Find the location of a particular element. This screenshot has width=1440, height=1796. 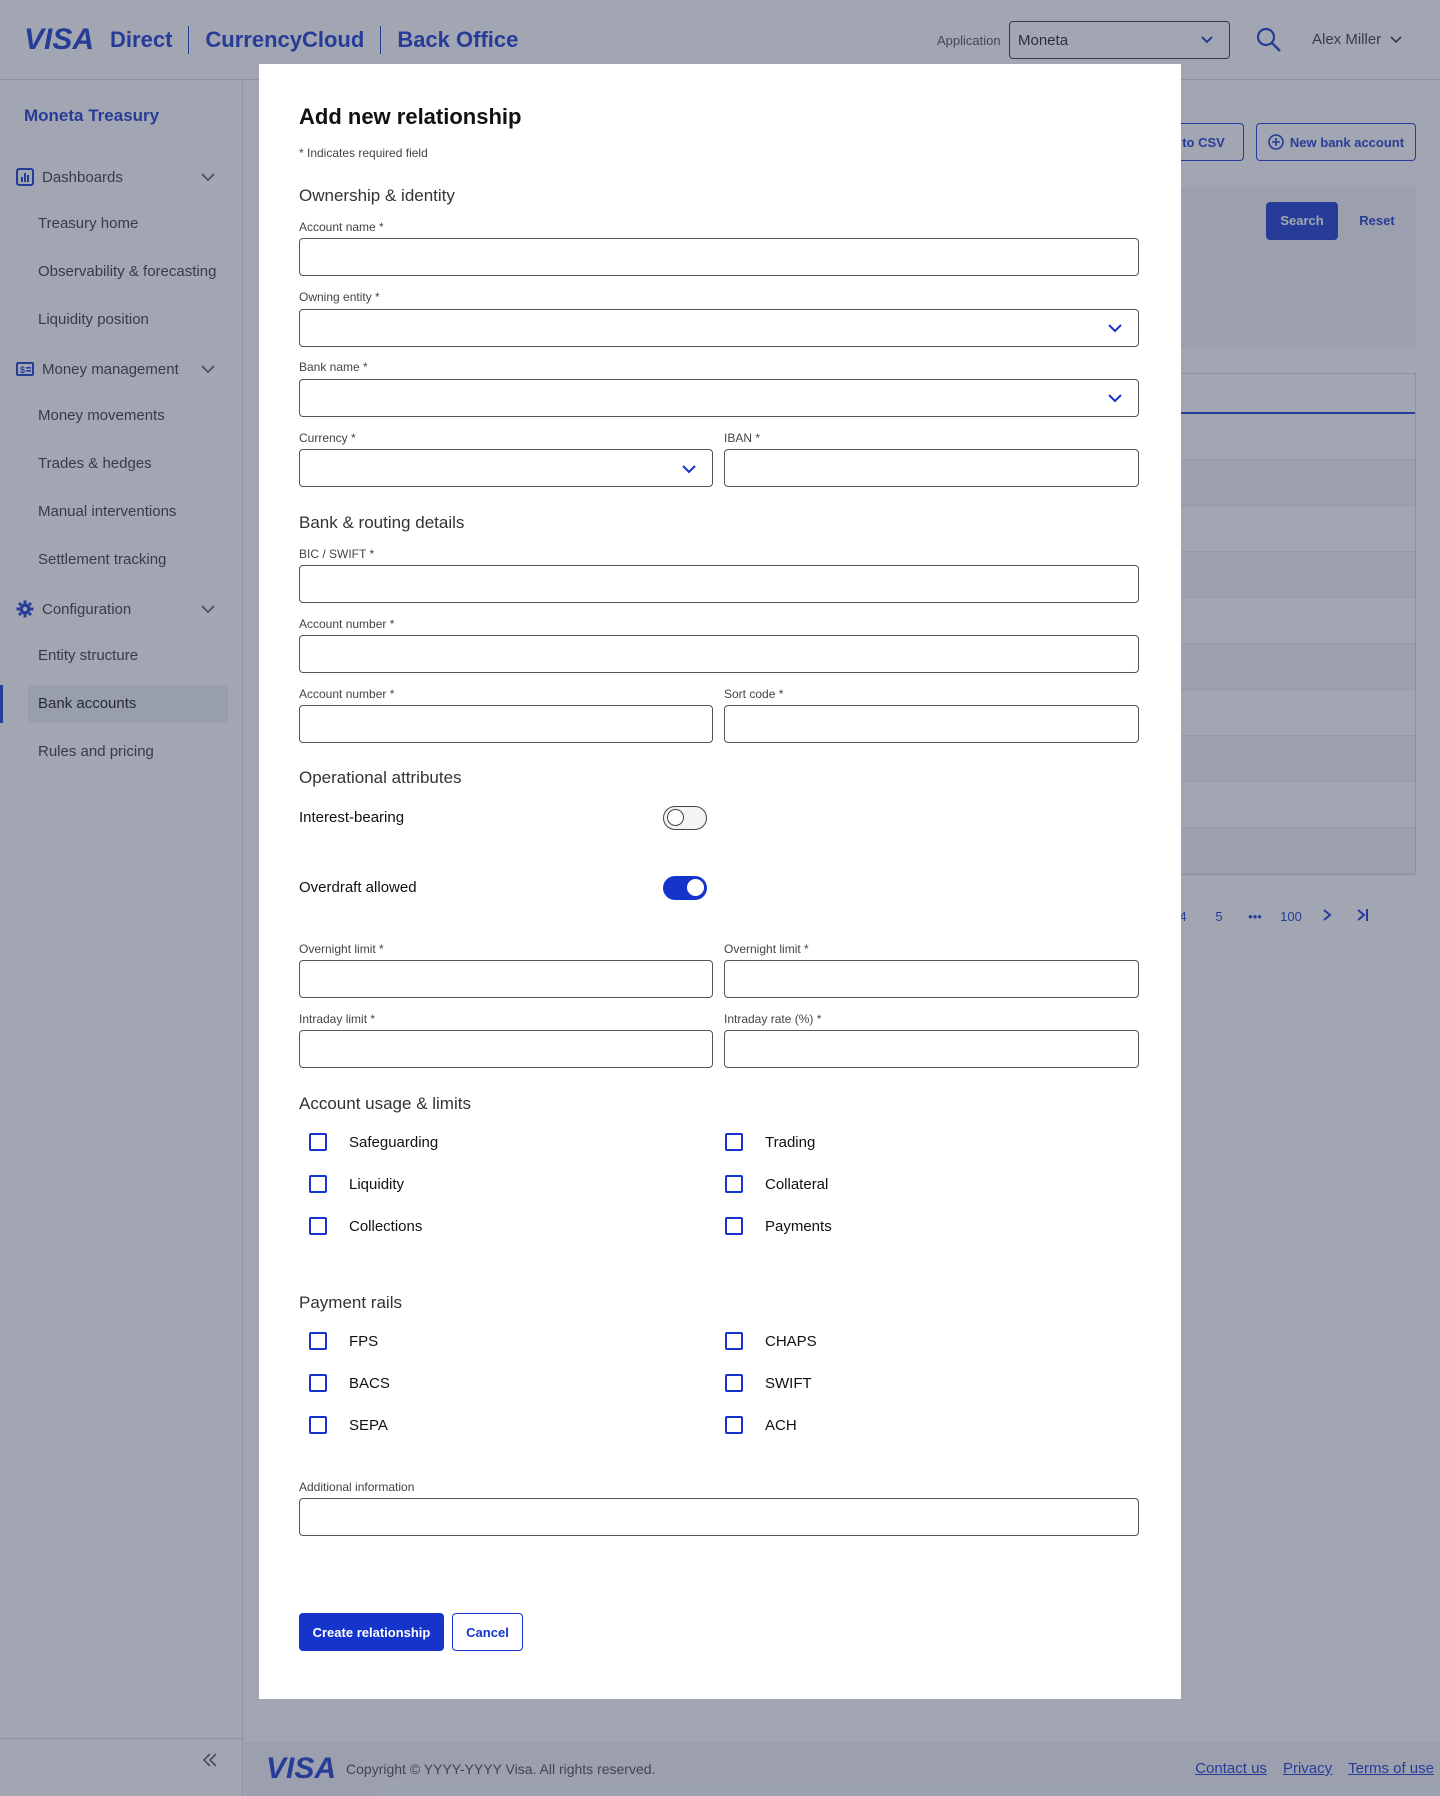

required-note: * Indicates required field is located at coordinates (363, 153).